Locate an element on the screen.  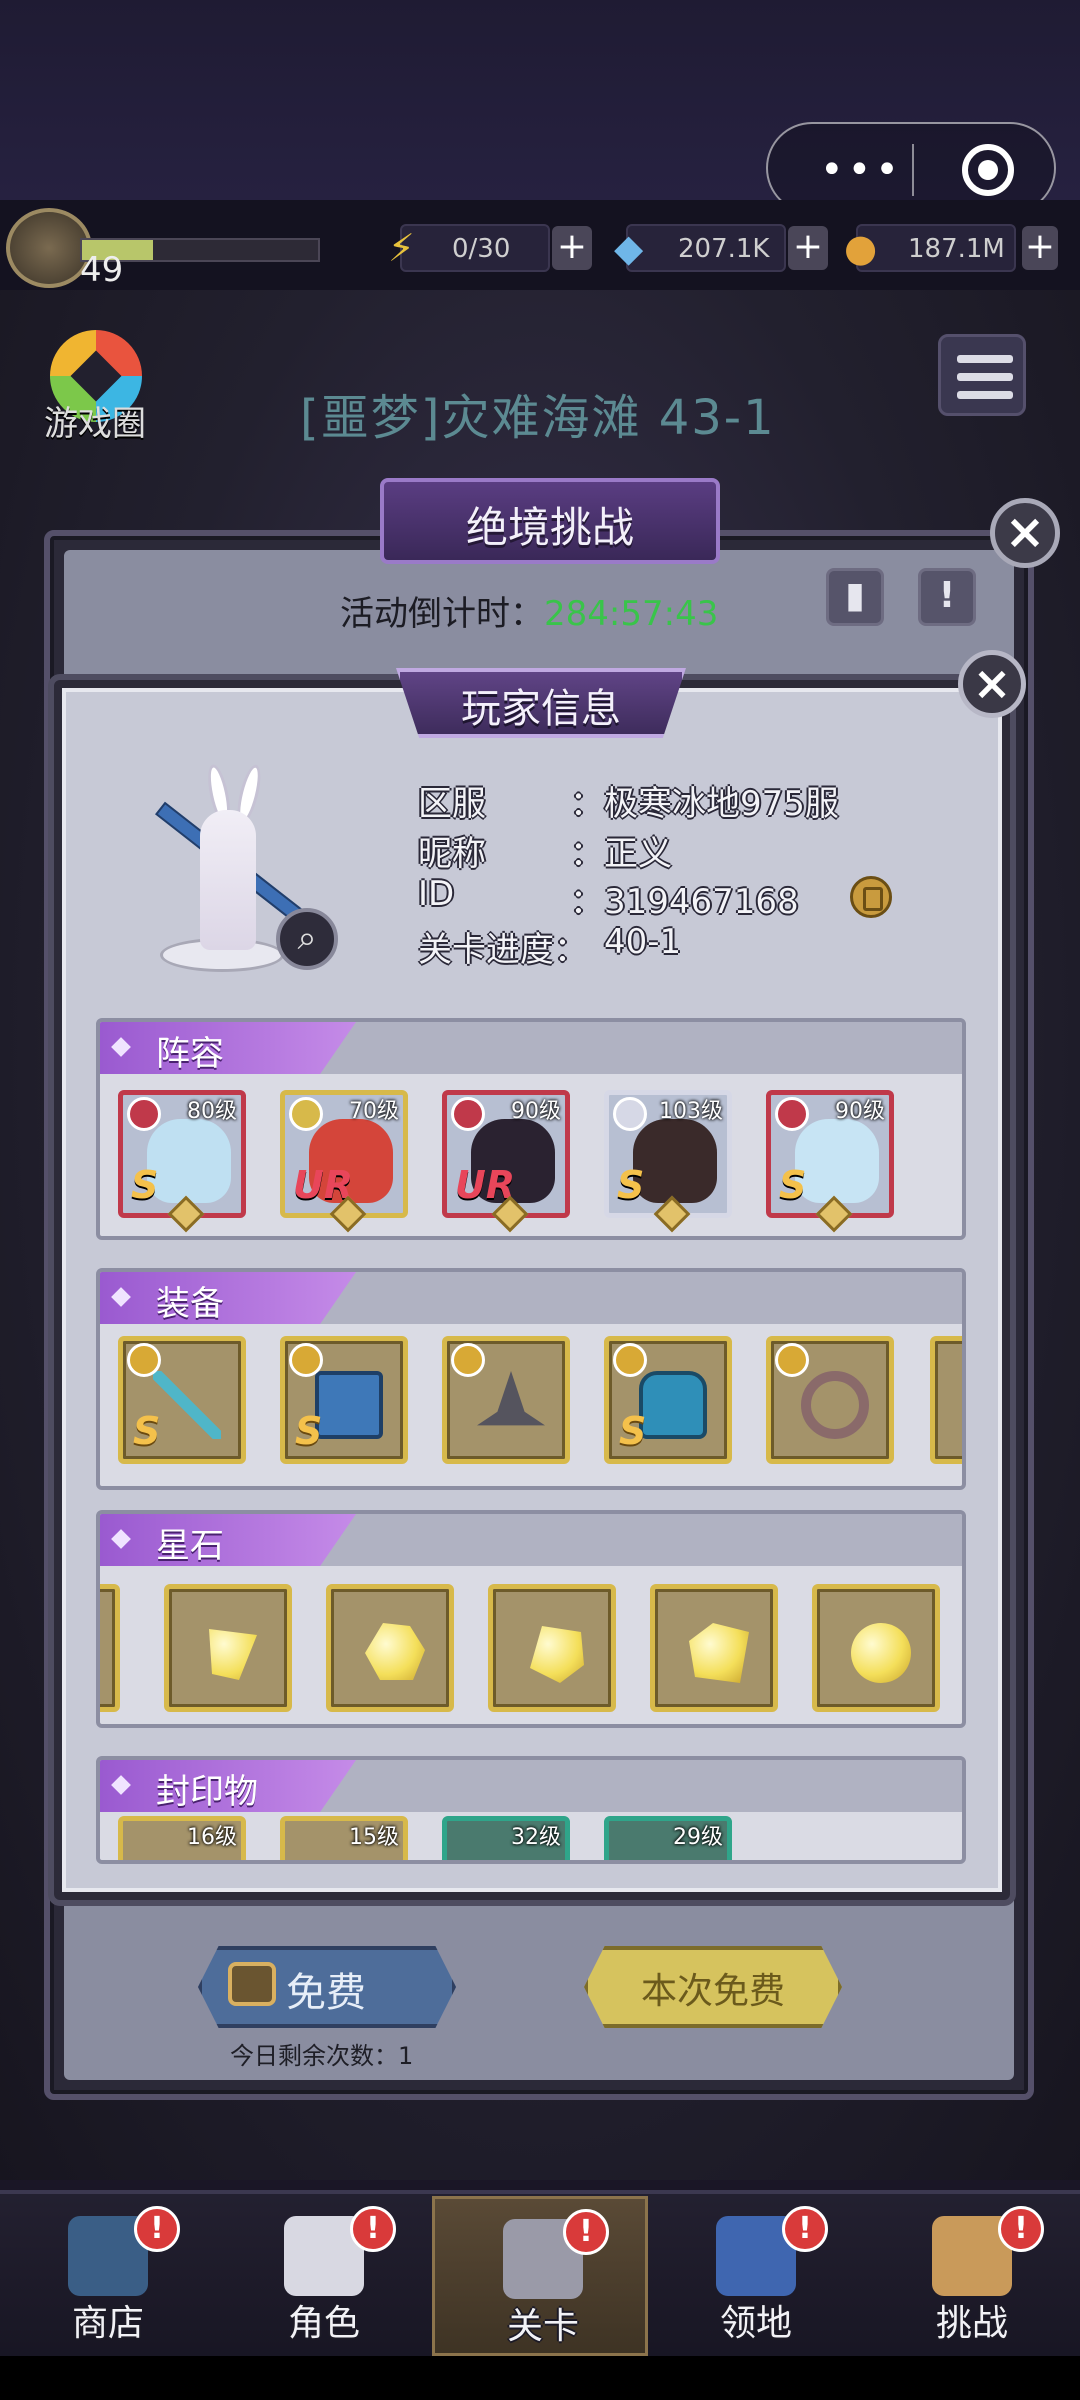
lineup-heading: 阵容 is located at coordinates (190, 1054).